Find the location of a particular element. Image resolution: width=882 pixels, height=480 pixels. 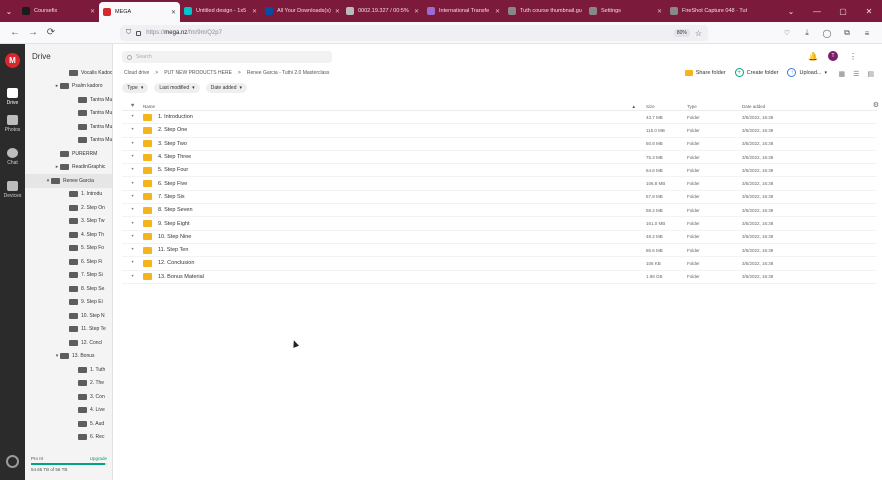

list-view-icon: ☰ is located at coordinates (856, 74).